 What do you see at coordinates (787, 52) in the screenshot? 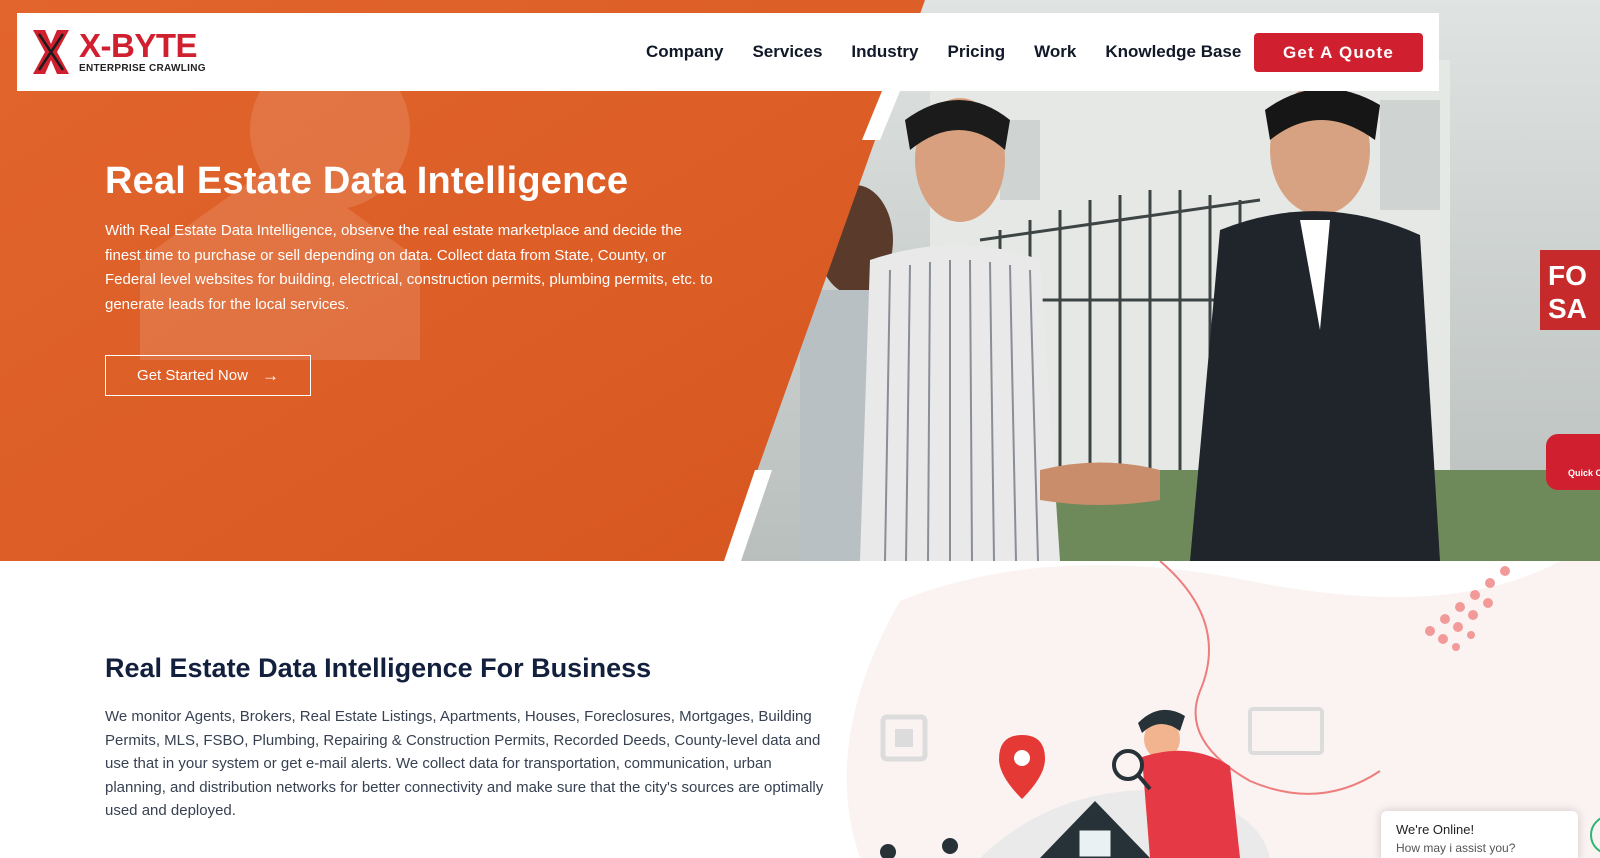
I see `nav-services: Services` at bounding box center [787, 52].